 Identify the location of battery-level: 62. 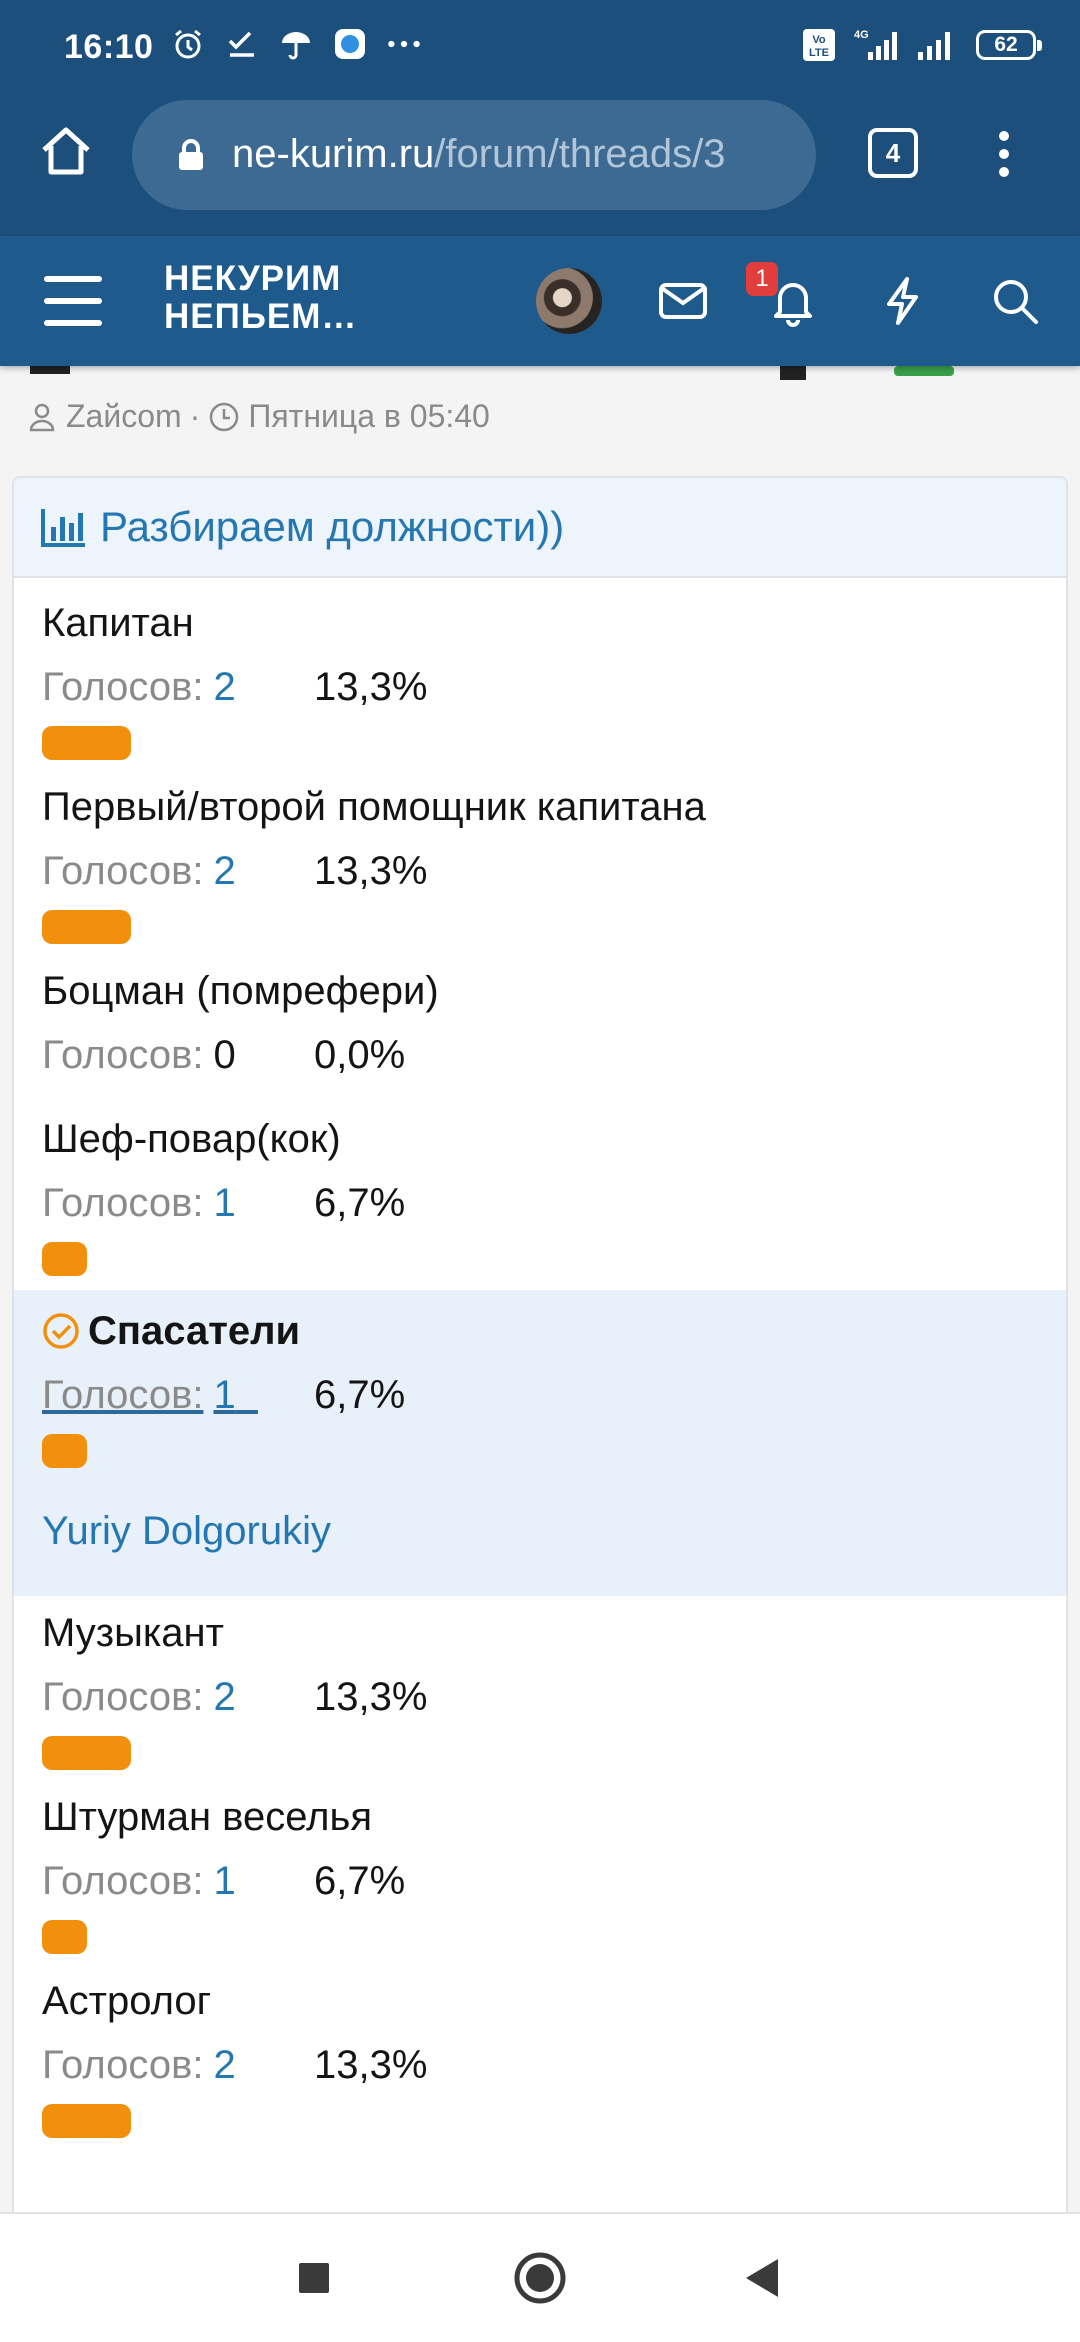
(1006, 44).